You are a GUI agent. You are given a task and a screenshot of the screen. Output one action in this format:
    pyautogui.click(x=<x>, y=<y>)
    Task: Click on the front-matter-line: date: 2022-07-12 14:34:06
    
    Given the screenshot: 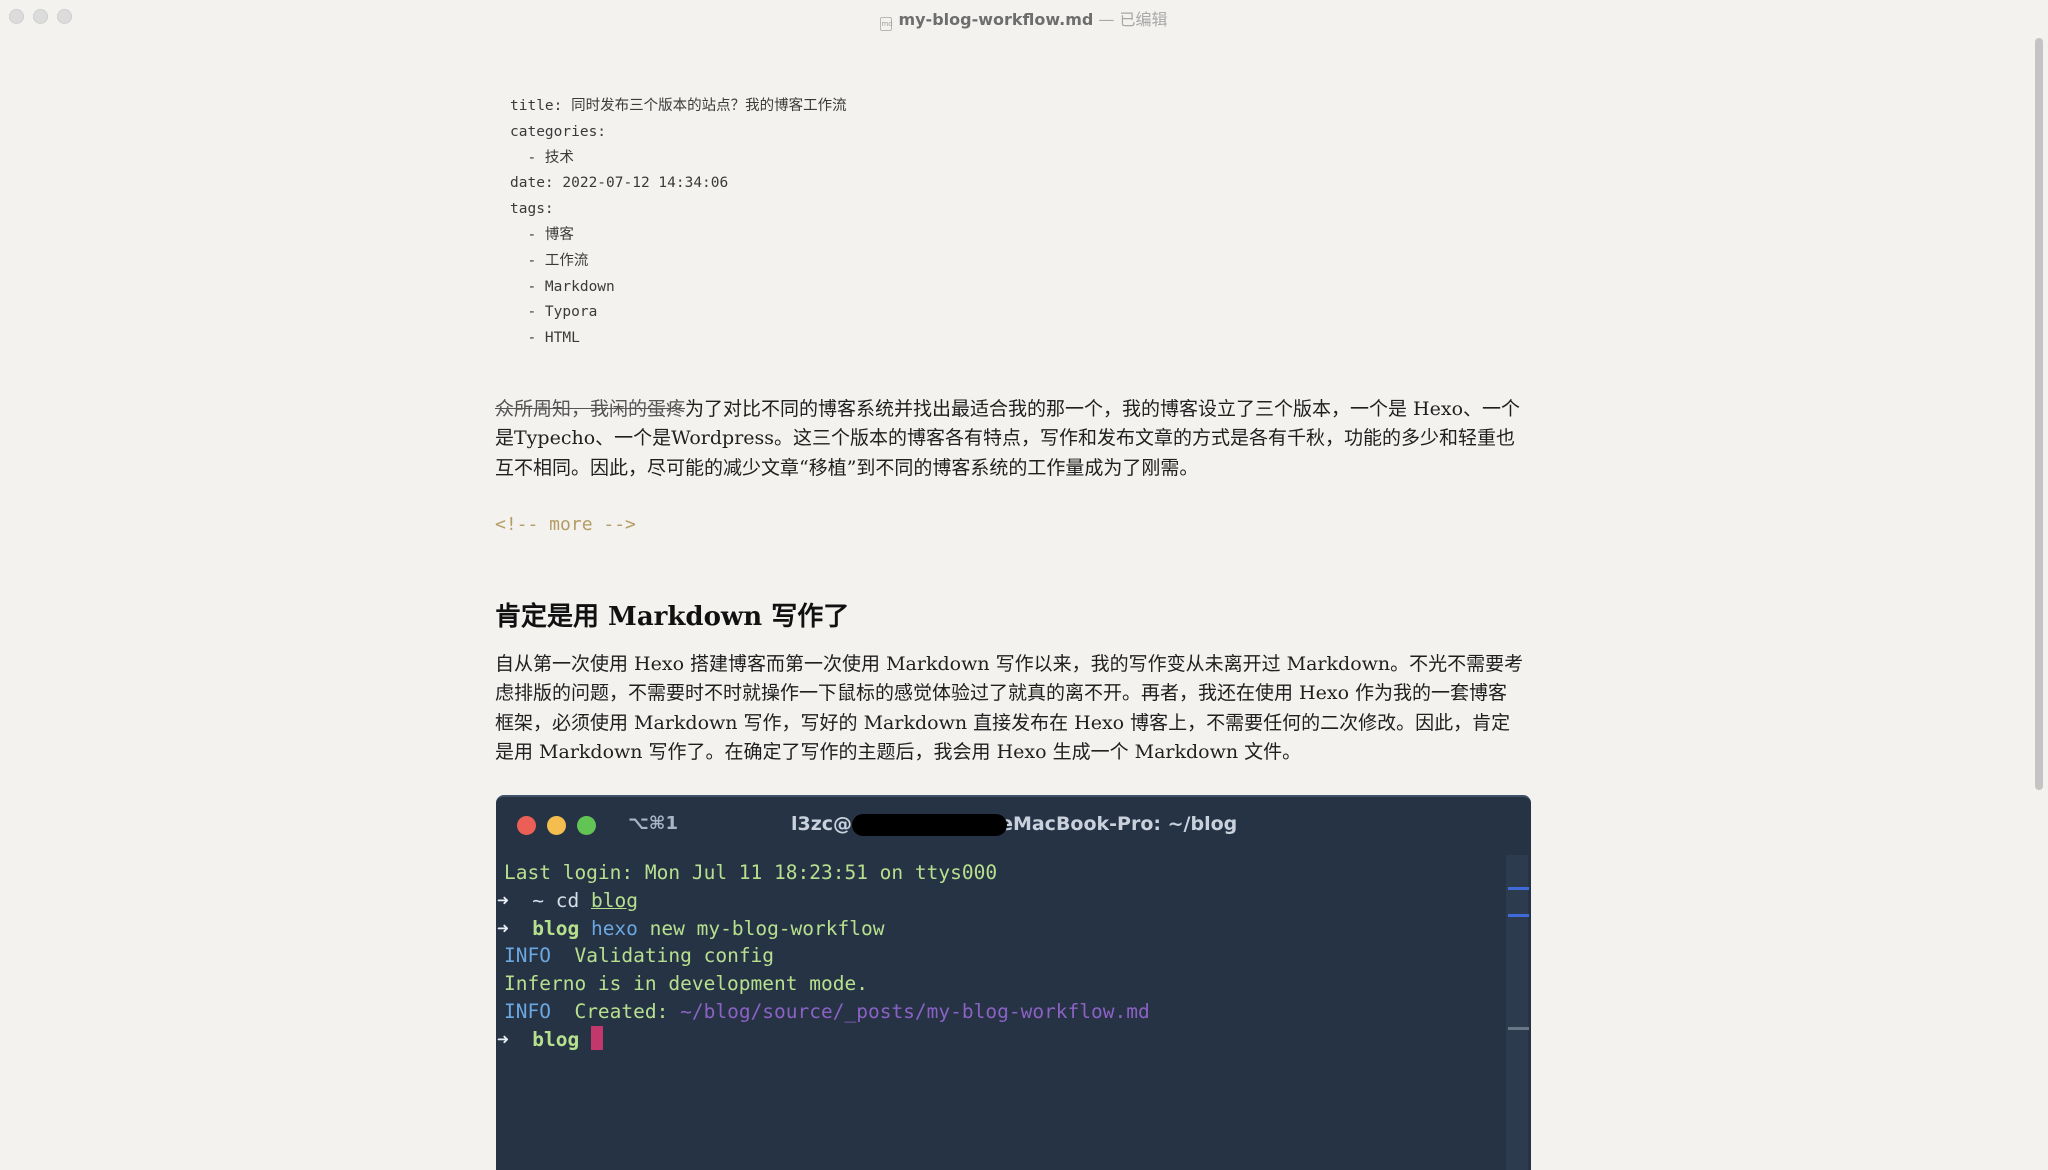 What is the action you would take?
    pyautogui.click(x=619, y=183)
    